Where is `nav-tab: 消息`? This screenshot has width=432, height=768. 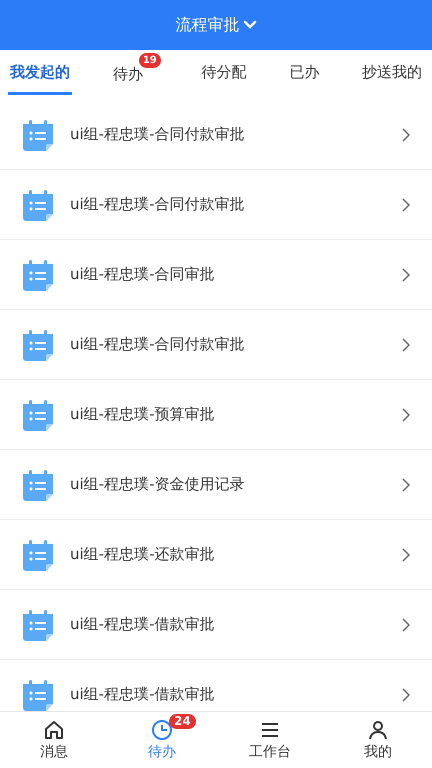
nav-tab: 消息 is located at coordinates (54, 740).